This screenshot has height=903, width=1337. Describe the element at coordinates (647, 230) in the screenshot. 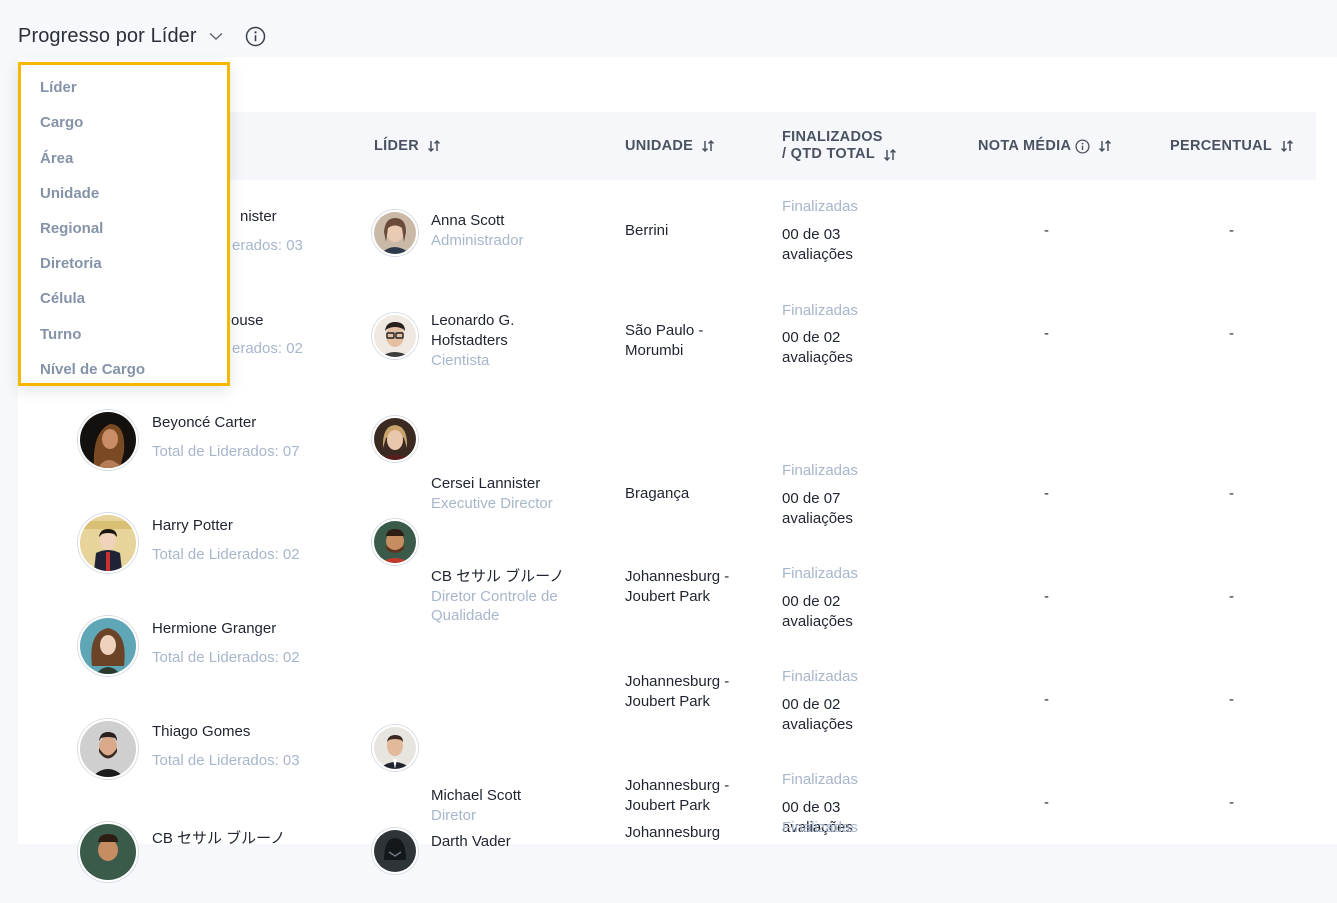

I see `unit-value: Berrini` at that location.